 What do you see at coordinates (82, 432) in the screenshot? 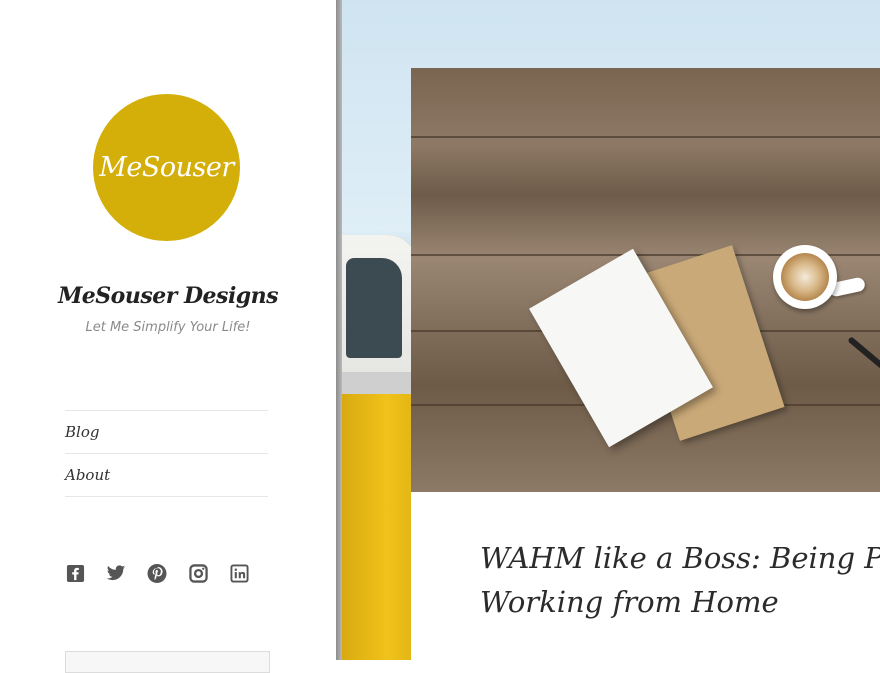
I see `nav-item-label: Blog` at bounding box center [82, 432].